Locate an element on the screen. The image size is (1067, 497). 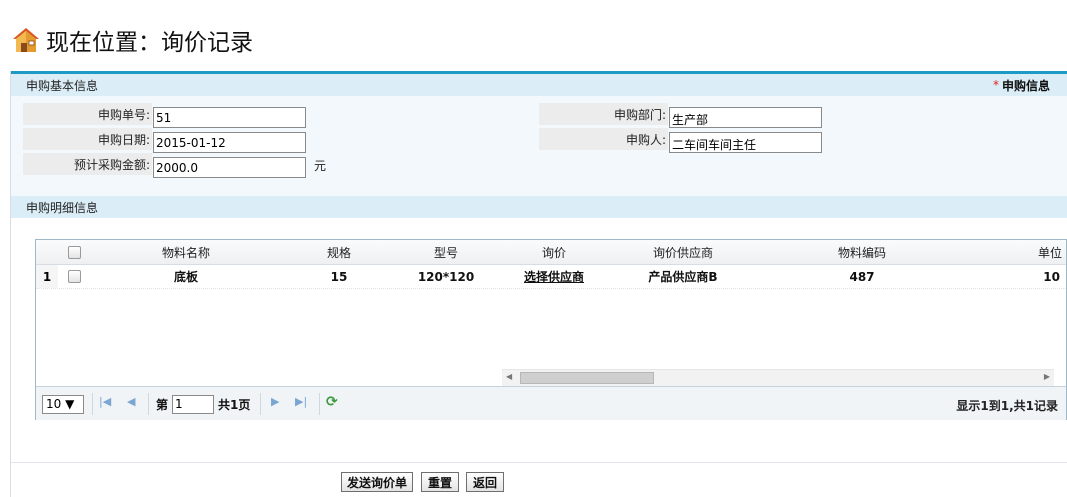
footer-divider is located at coordinates (539, 462).